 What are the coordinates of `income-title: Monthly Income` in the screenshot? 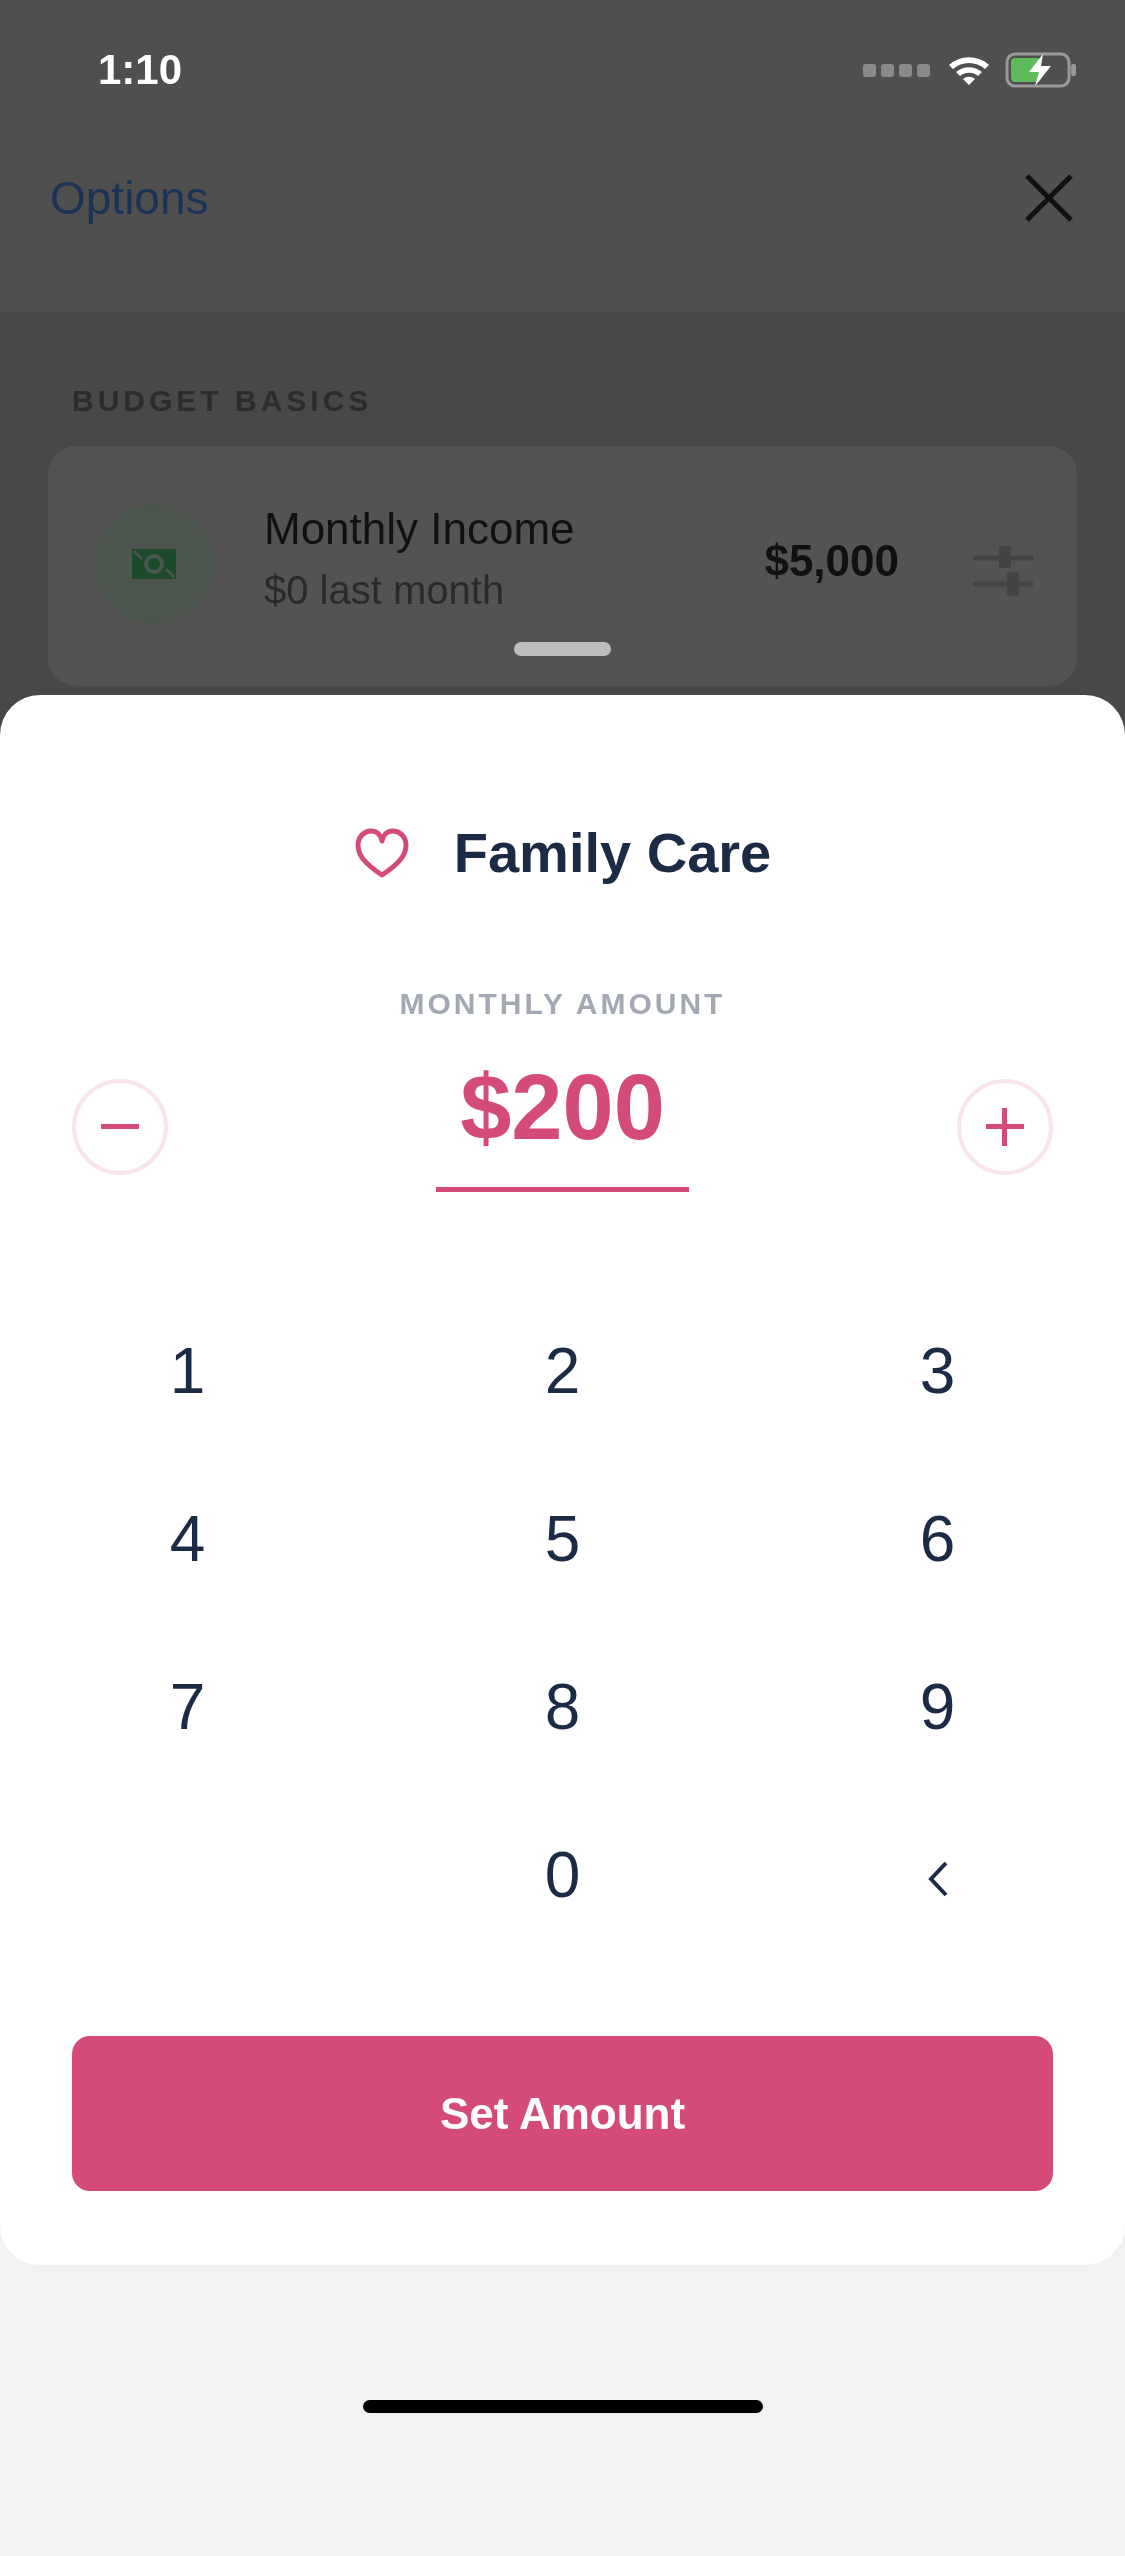 It's located at (420, 529).